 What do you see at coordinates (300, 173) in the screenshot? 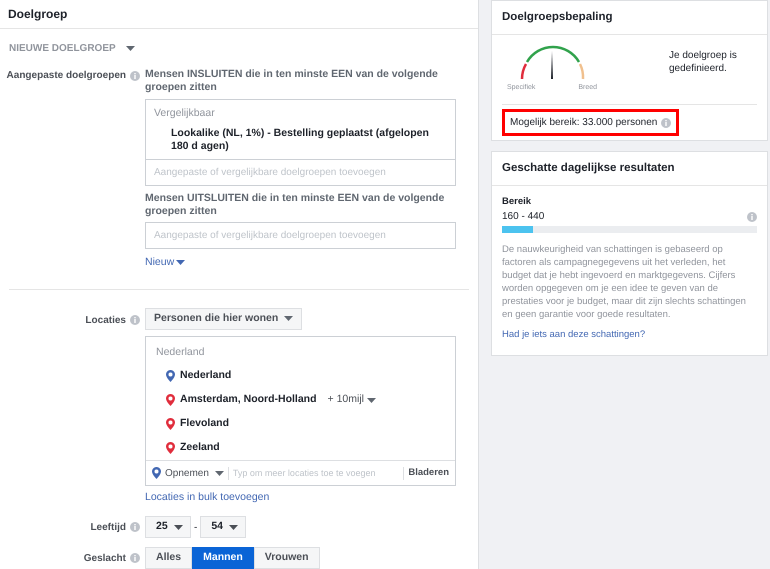
I see `include-audience-field: Aangepaste of vergelijkbare doelgroepen toevoegen` at bounding box center [300, 173].